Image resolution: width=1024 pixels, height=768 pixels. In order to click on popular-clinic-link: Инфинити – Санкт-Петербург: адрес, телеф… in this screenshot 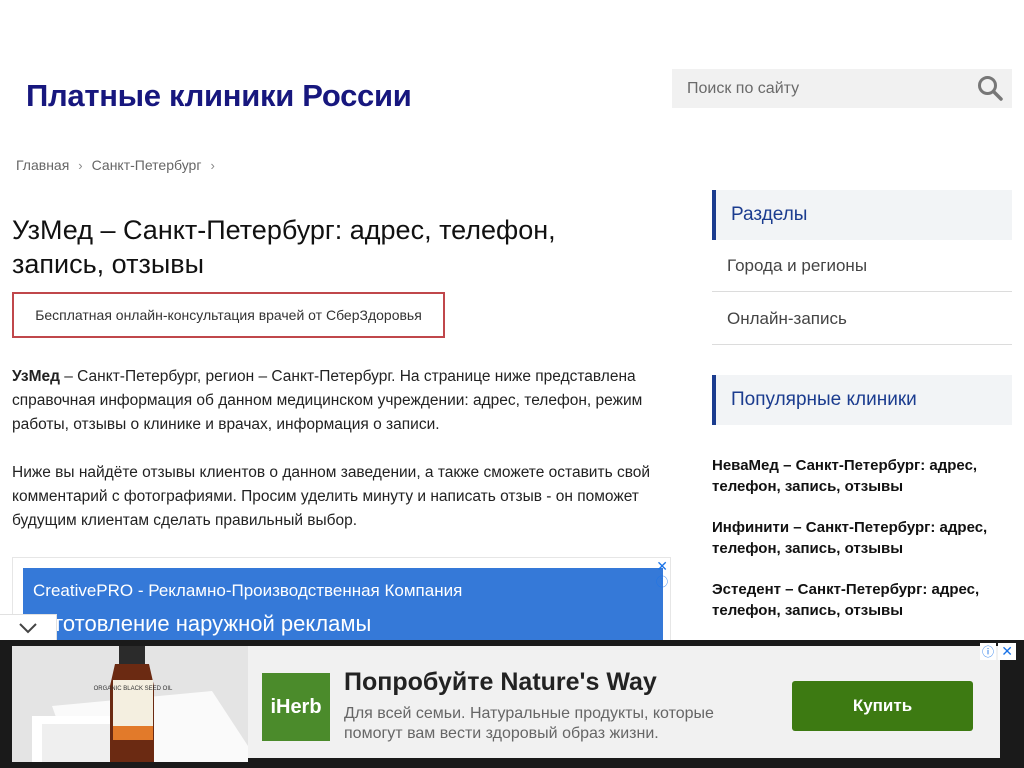, I will do `click(862, 538)`.